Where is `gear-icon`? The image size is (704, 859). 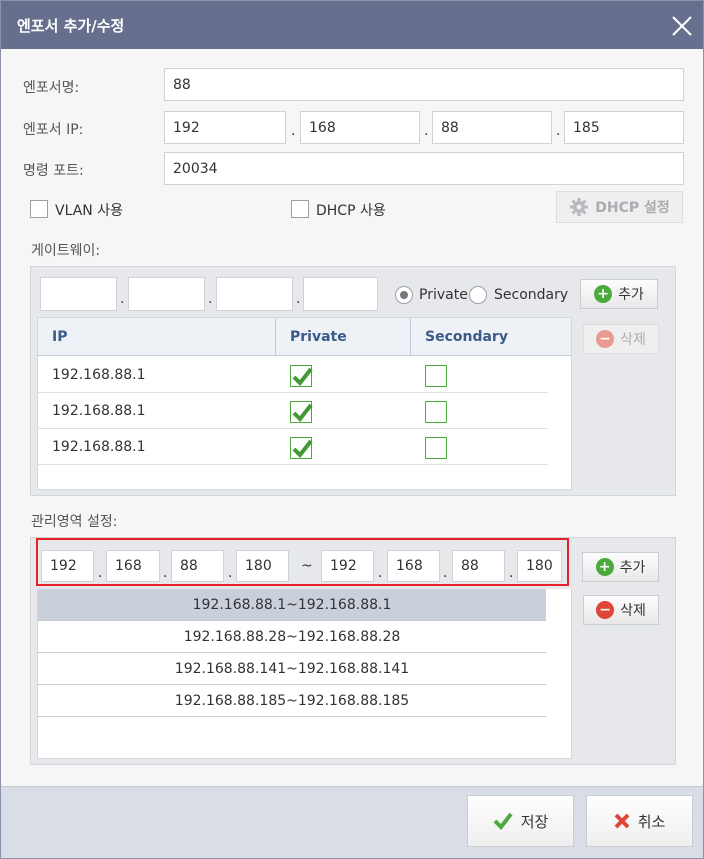 gear-icon is located at coordinates (579, 207).